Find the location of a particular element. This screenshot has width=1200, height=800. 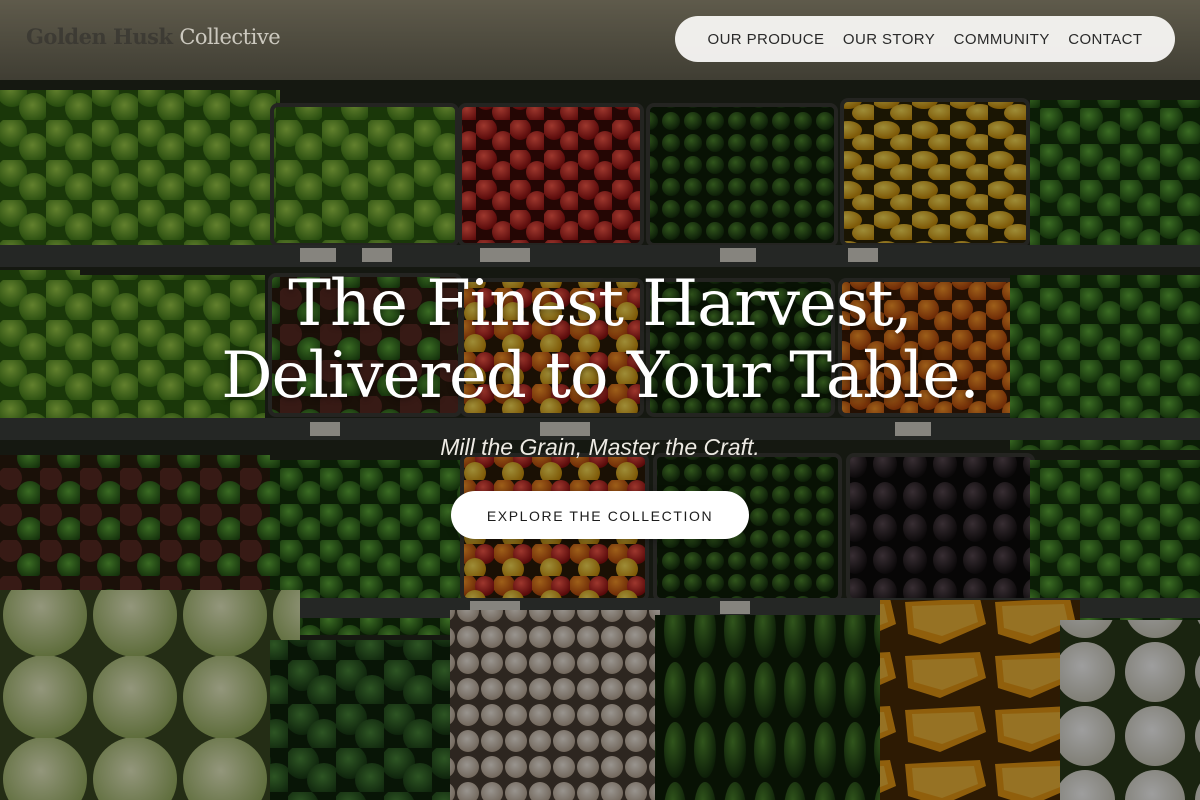

nav-link-our-produce: OUR PRODUCE is located at coordinates (766, 39).